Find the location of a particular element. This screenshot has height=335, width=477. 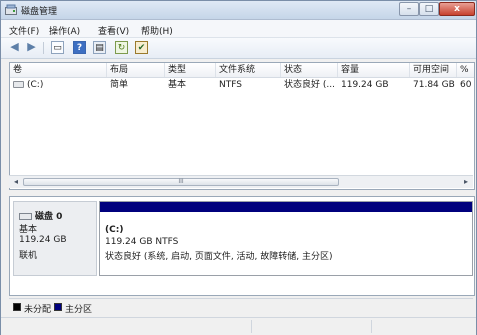

menu-action: 操作(A) is located at coordinates (64, 30).